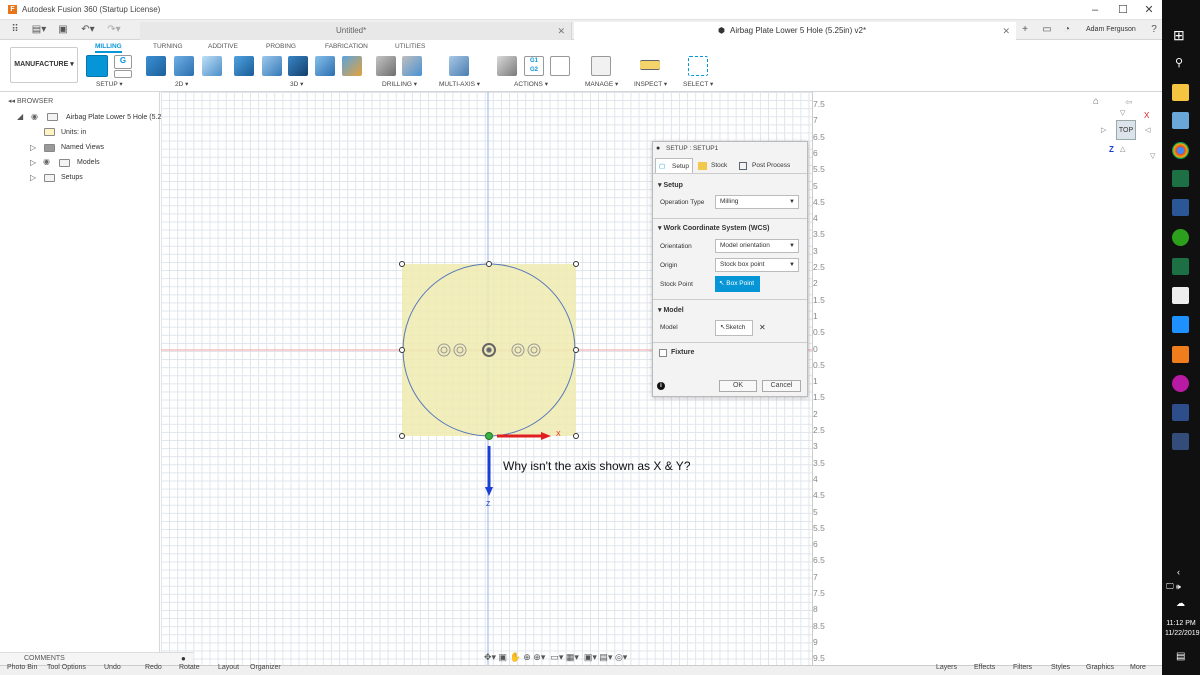  Describe the element at coordinates (33, 162) in the screenshot. I see `expand-arrow-icon: ▷` at that location.